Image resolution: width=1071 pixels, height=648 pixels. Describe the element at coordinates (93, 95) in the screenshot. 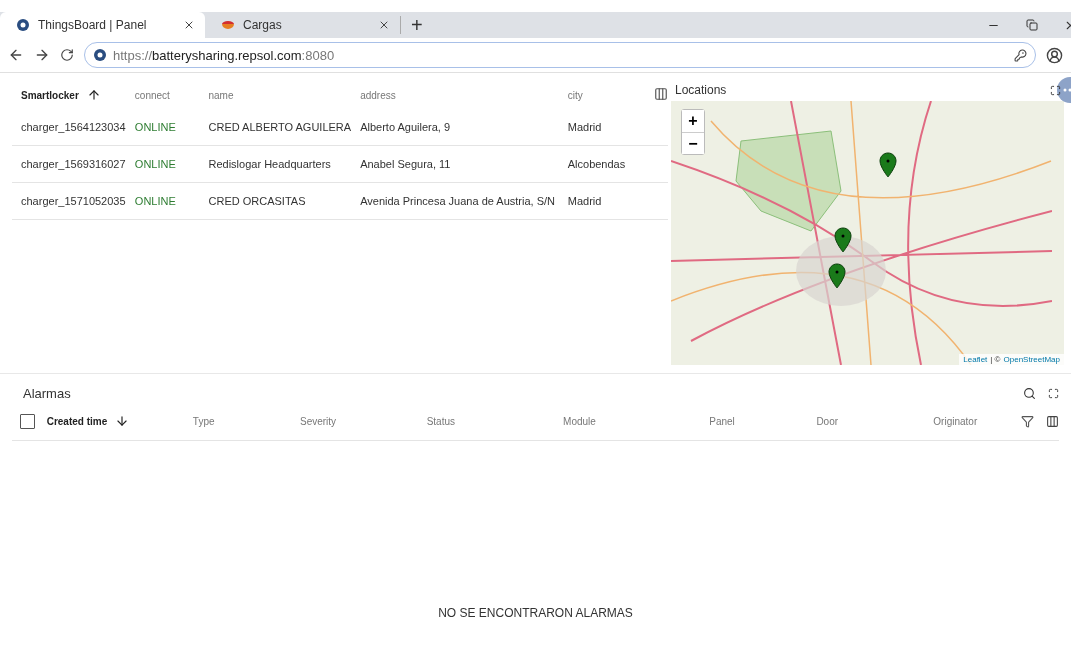

I see `sort-up-icon` at that location.